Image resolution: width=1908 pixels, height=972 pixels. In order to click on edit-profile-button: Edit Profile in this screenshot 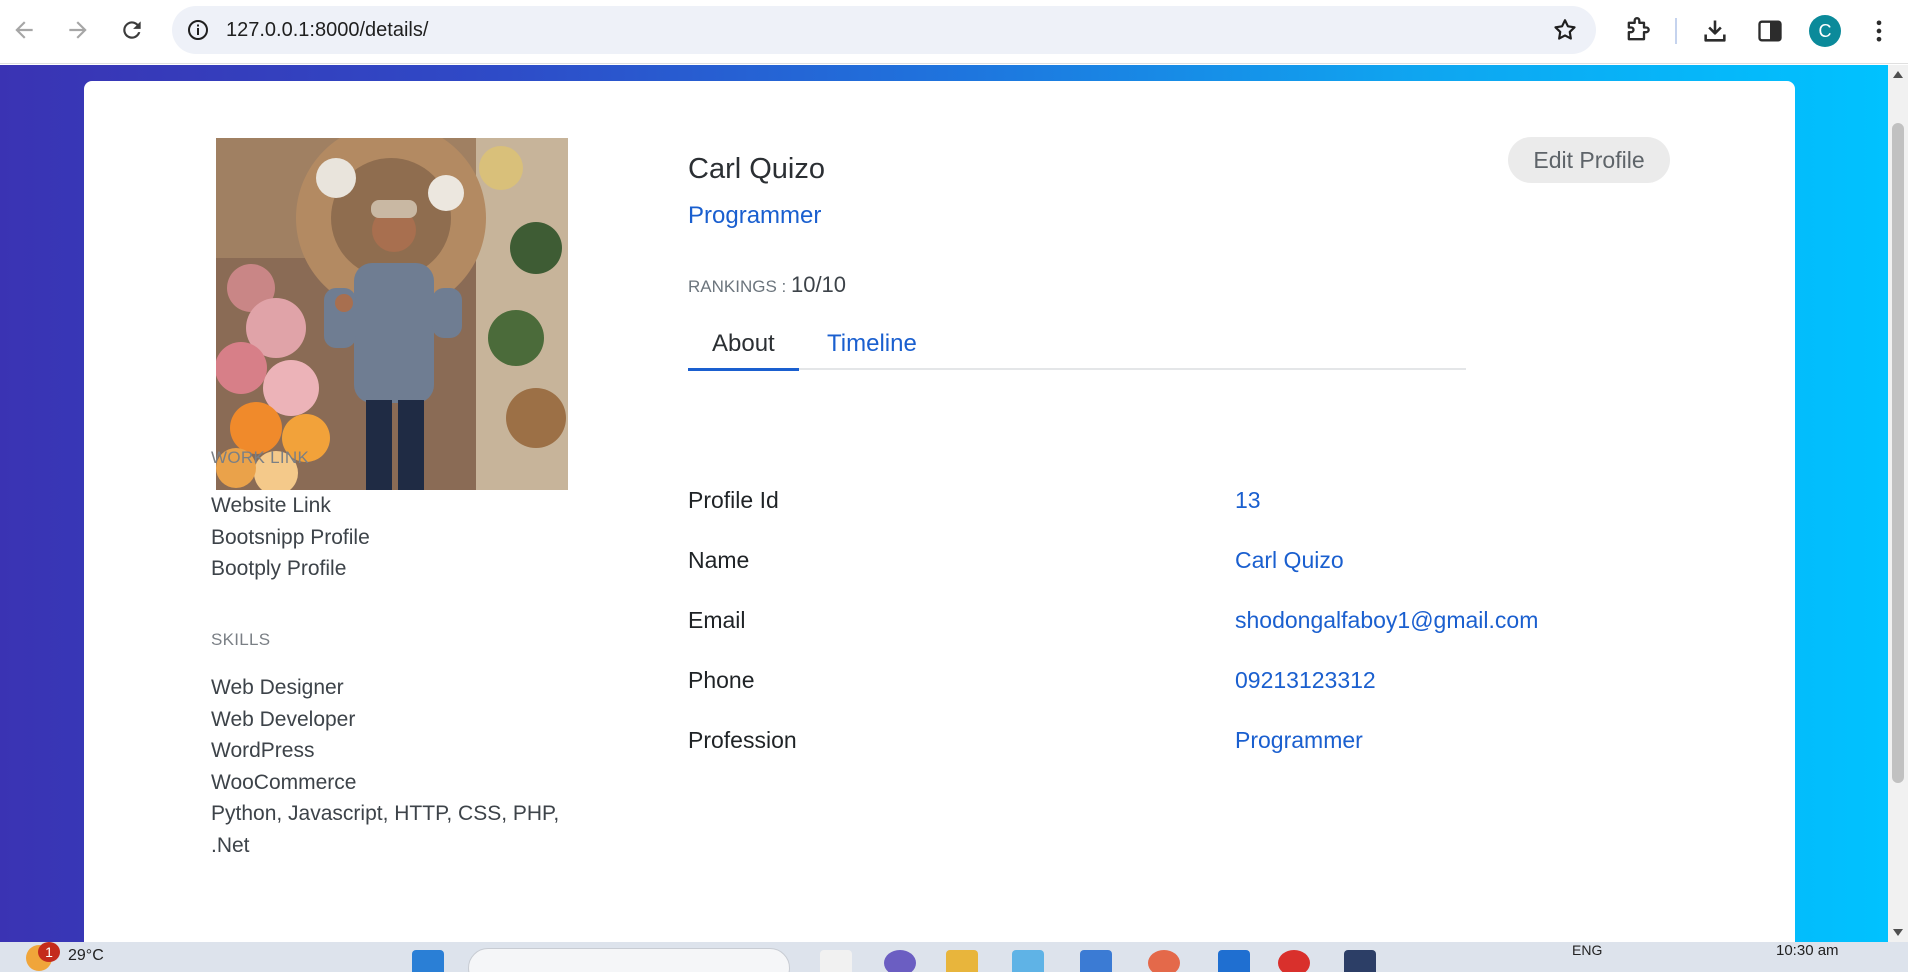, I will do `click(1589, 160)`.